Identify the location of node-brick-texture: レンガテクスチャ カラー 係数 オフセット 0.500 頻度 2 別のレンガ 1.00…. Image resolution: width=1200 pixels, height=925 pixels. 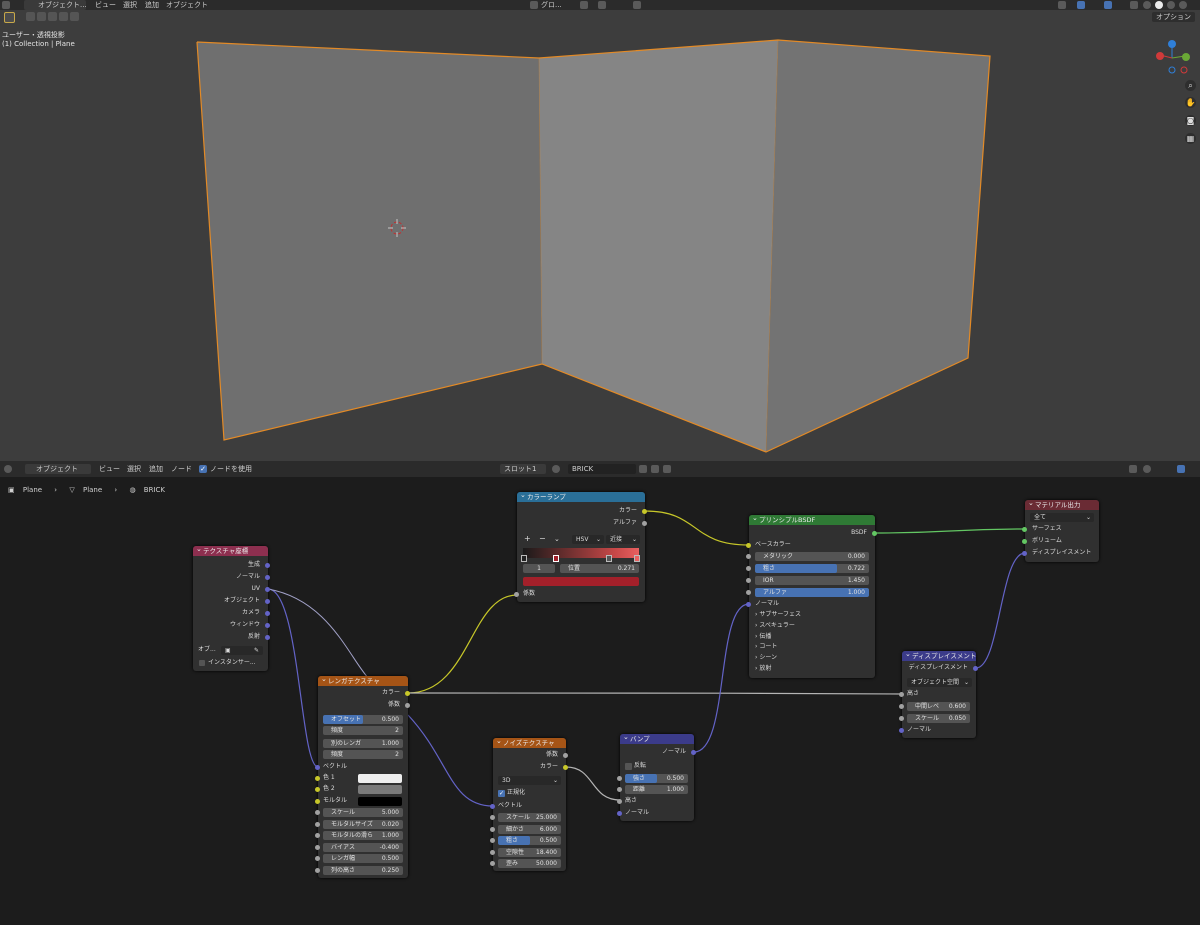
(362, 776).